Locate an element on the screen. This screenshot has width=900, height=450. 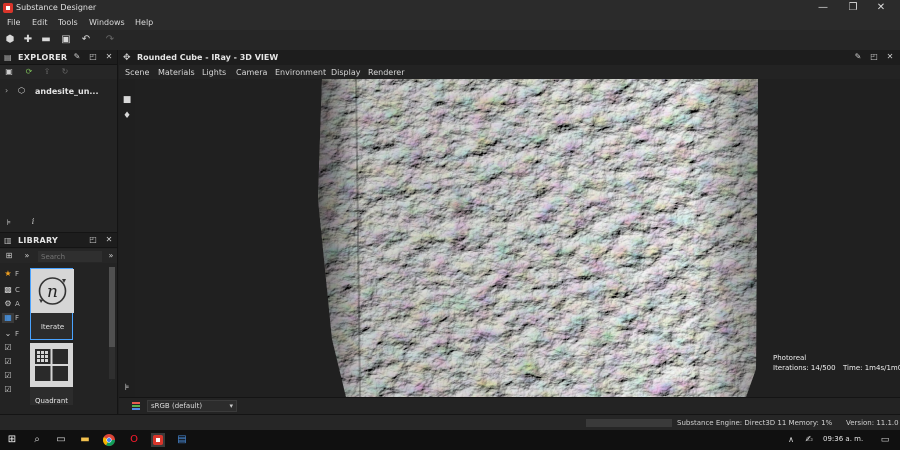
library-scrollbar is located at coordinates (112, 323).